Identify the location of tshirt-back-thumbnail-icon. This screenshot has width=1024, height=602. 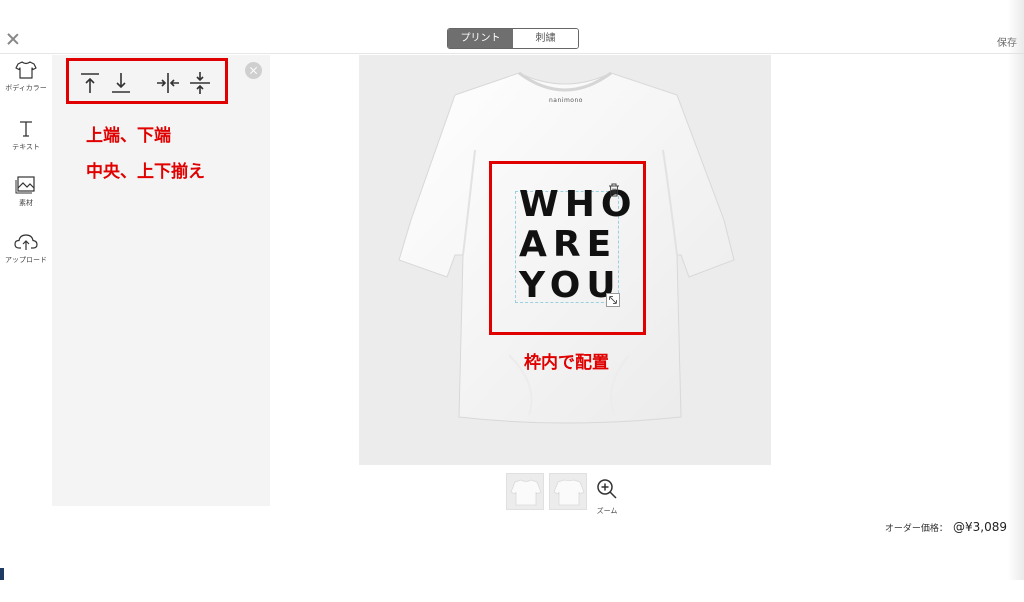
(569, 492).